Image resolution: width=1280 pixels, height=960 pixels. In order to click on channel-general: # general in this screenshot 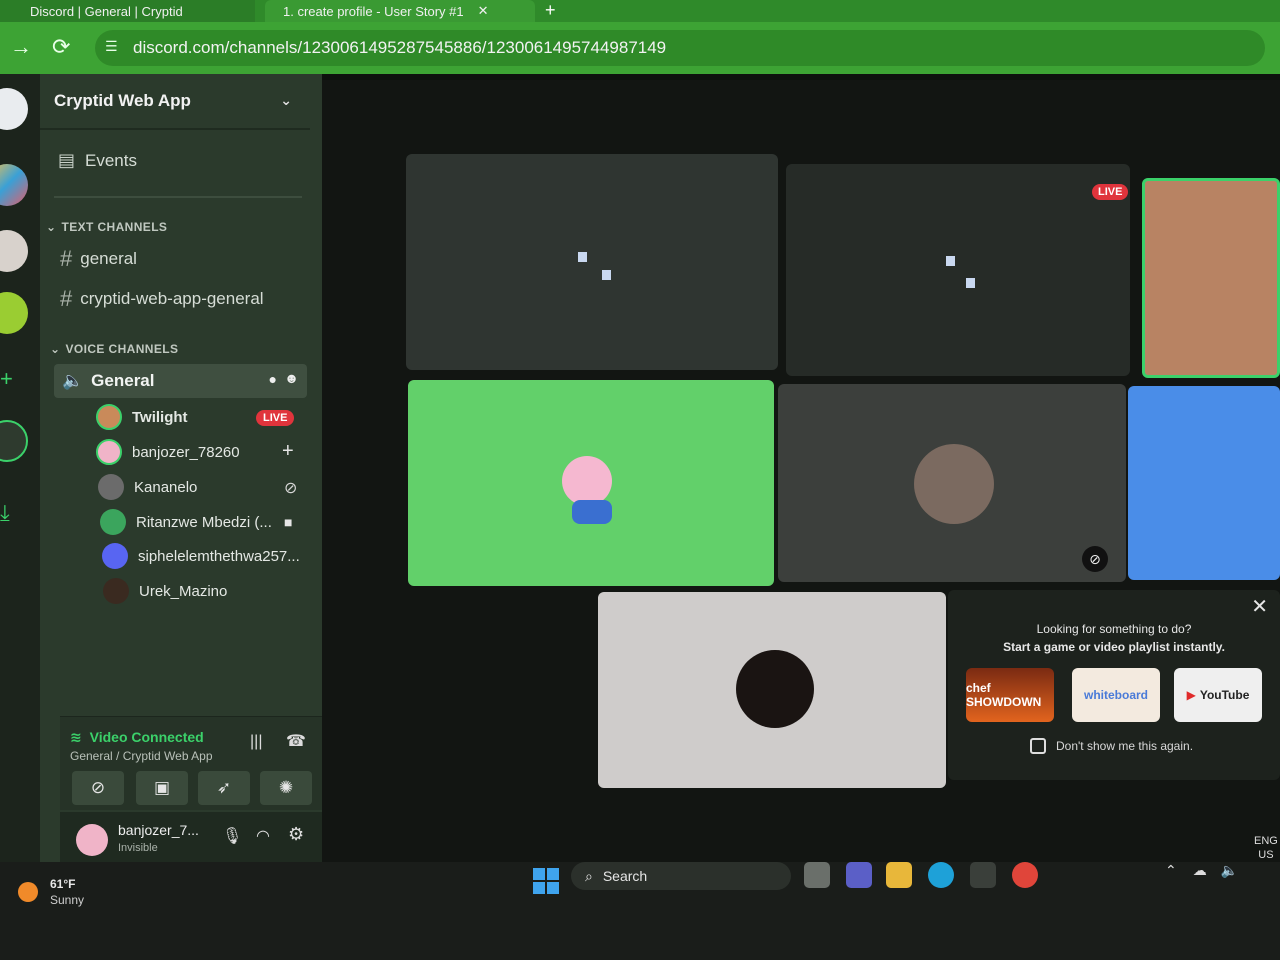, I will do `click(98, 259)`.